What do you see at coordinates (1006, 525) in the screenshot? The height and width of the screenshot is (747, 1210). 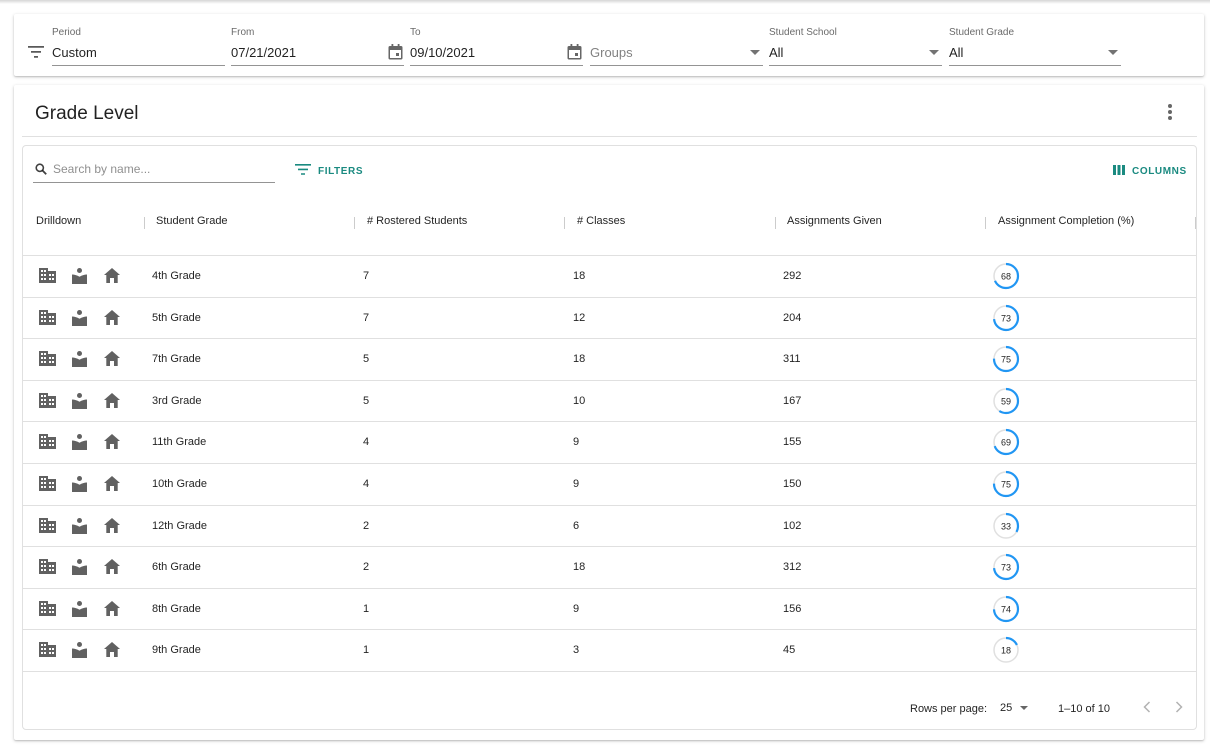 I see `completion-progress-ring: 33` at bounding box center [1006, 525].